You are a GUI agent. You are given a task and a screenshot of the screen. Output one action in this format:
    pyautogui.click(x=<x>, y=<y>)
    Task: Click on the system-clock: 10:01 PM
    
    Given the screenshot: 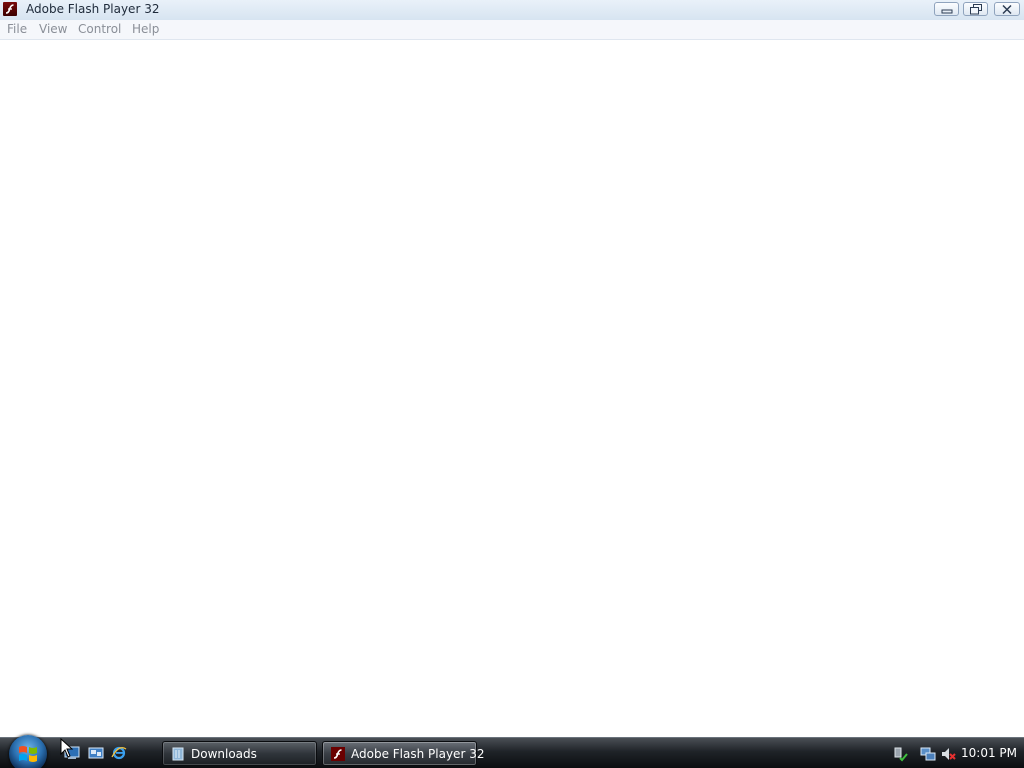 What is the action you would take?
    pyautogui.click(x=989, y=753)
    